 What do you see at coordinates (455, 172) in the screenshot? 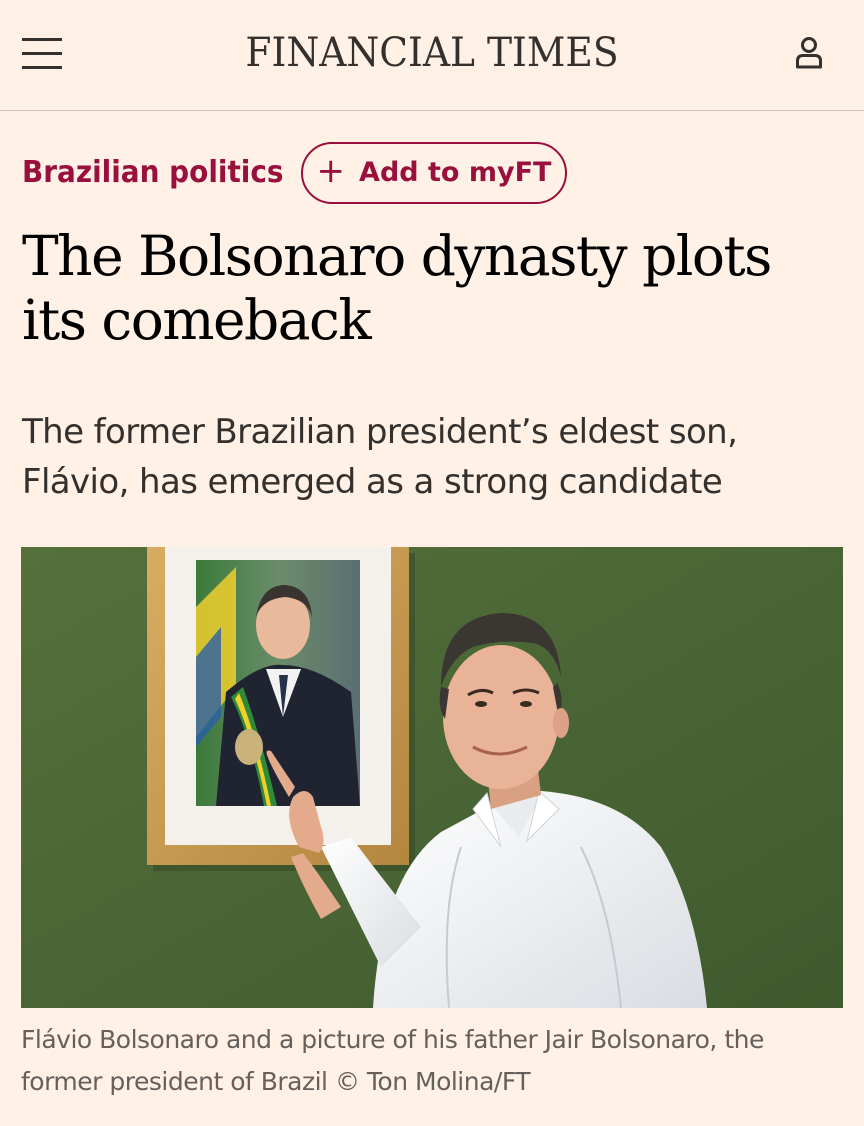
I see `add-to-myft-label: Add to myFT` at bounding box center [455, 172].